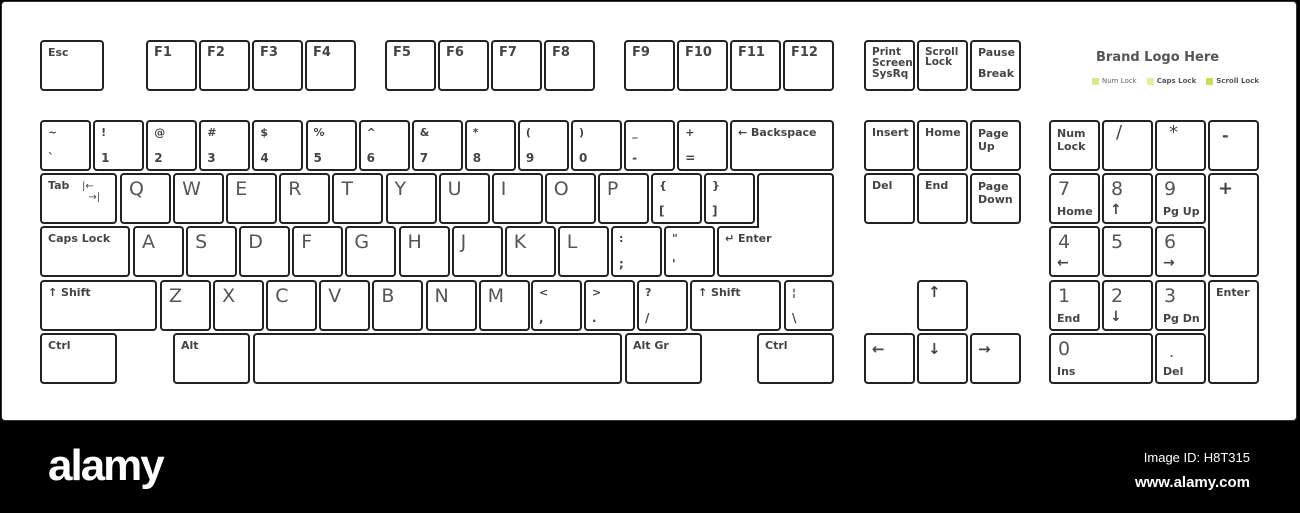  Describe the element at coordinates (318, 251) in the screenshot. I see `key-f: F` at that location.